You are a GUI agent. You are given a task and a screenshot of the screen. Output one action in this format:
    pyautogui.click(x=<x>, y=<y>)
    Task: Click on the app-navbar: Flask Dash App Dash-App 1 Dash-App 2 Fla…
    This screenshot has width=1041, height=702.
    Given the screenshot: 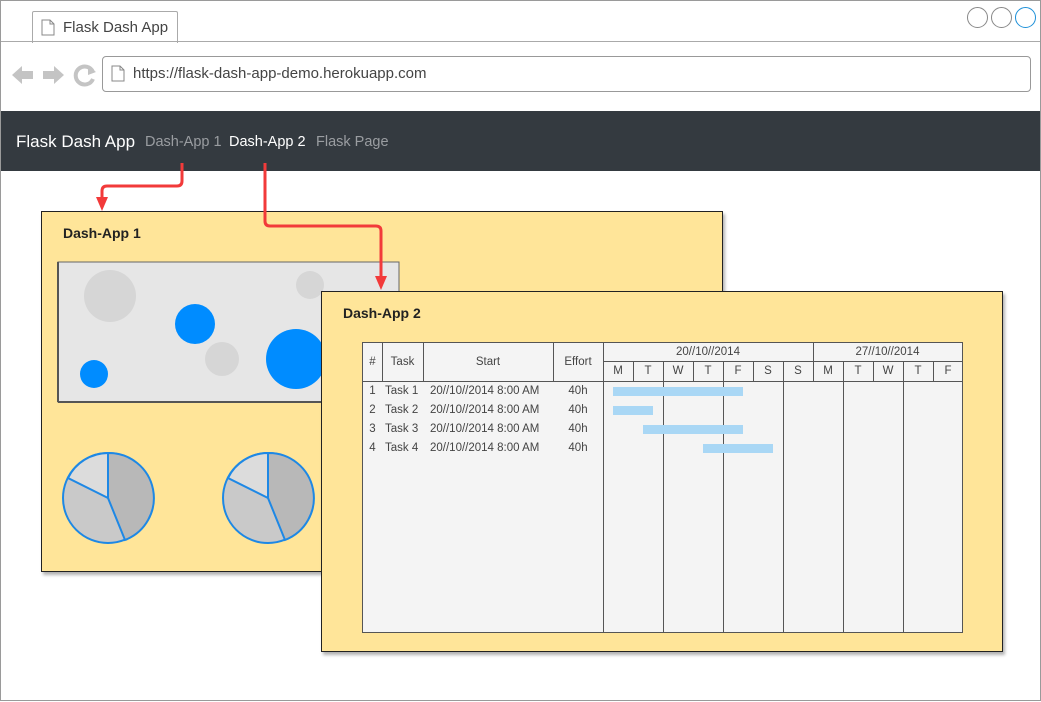 What is the action you would take?
    pyautogui.click(x=520, y=141)
    